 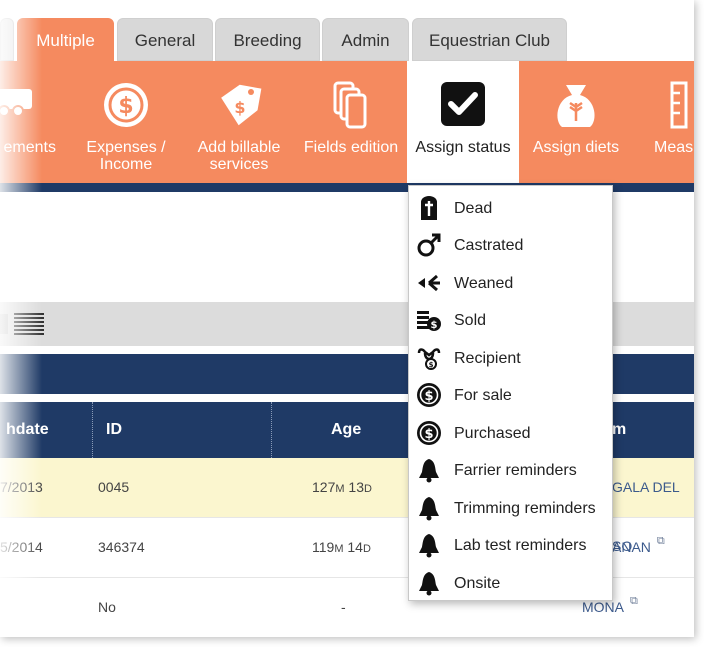 What do you see at coordinates (165, 39) in the screenshot?
I see `tab-general: General` at bounding box center [165, 39].